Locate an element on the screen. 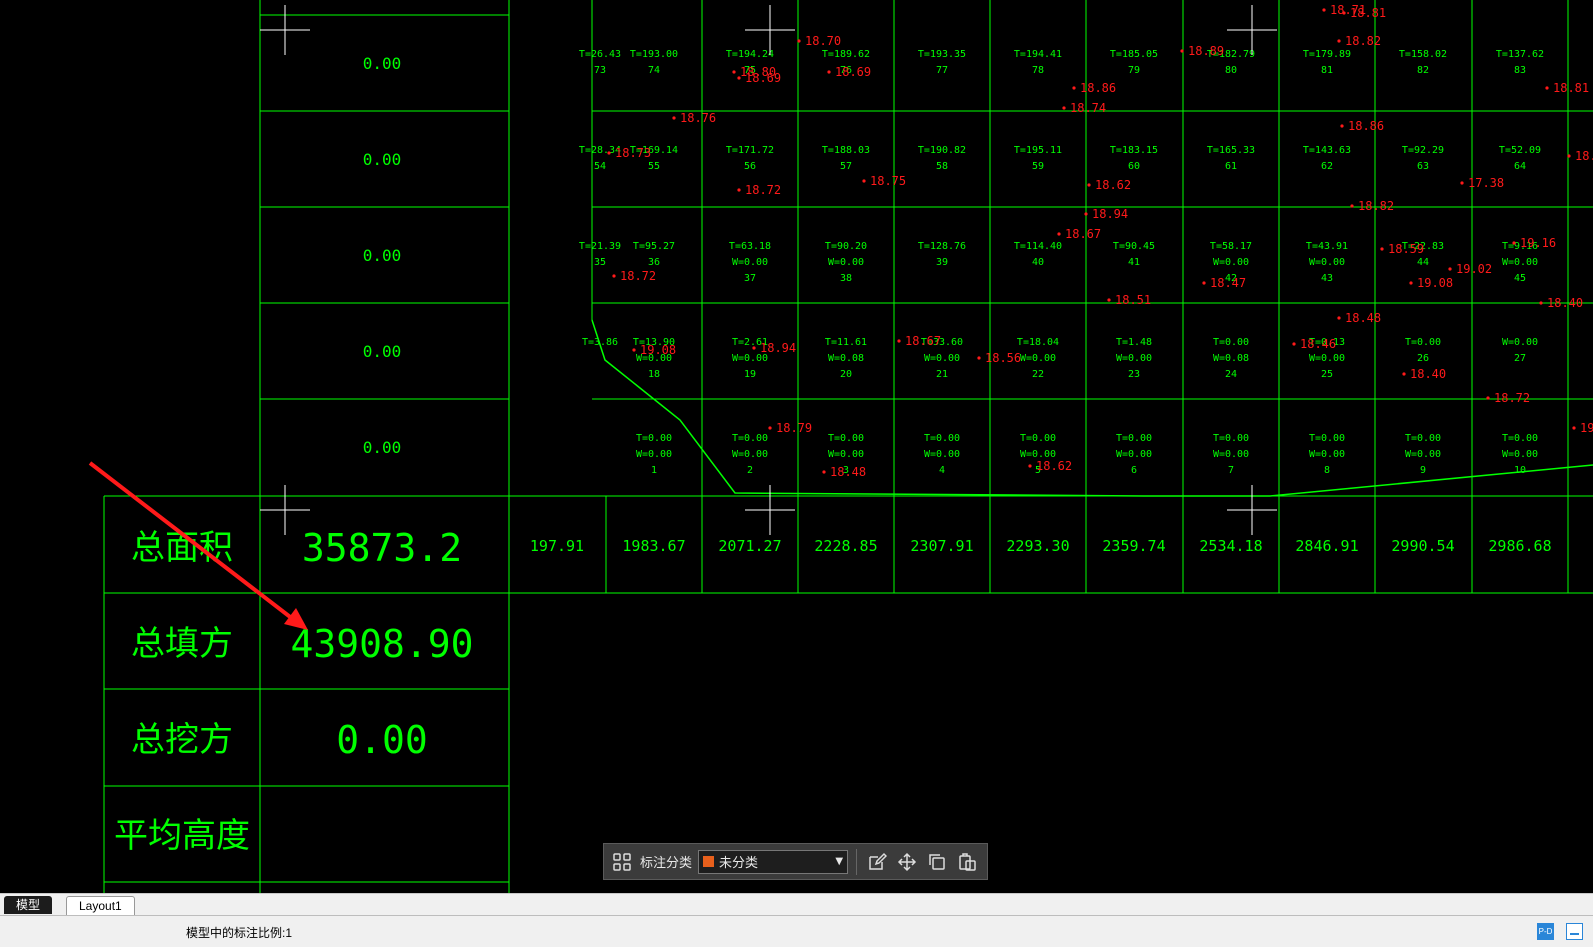  annotation-scale-status: 模型中的标注比例:1 is located at coordinates (239, 933).